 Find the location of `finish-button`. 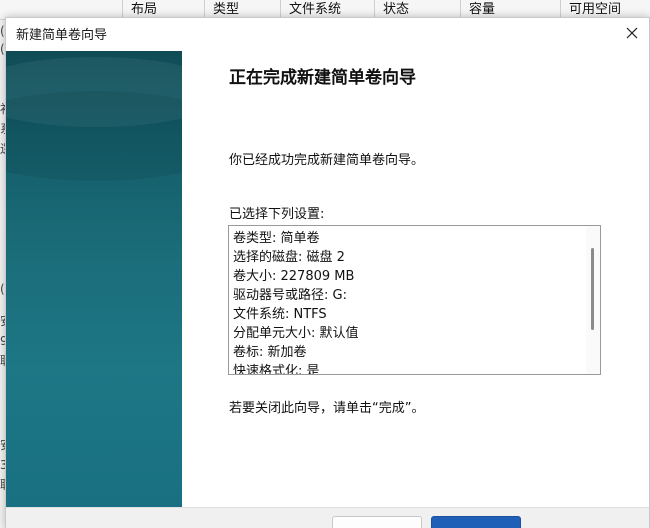

finish-button is located at coordinates (476, 522).